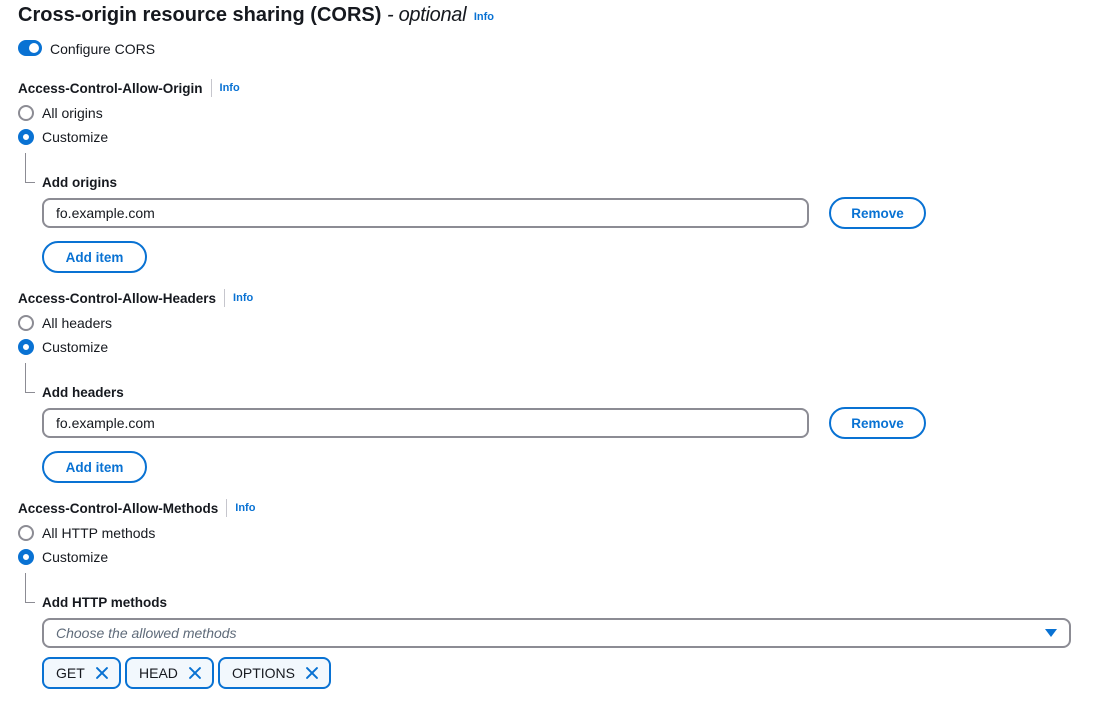  What do you see at coordinates (877, 213) in the screenshot?
I see `remove-origin-button: Remove` at bounding box center [877, 213].